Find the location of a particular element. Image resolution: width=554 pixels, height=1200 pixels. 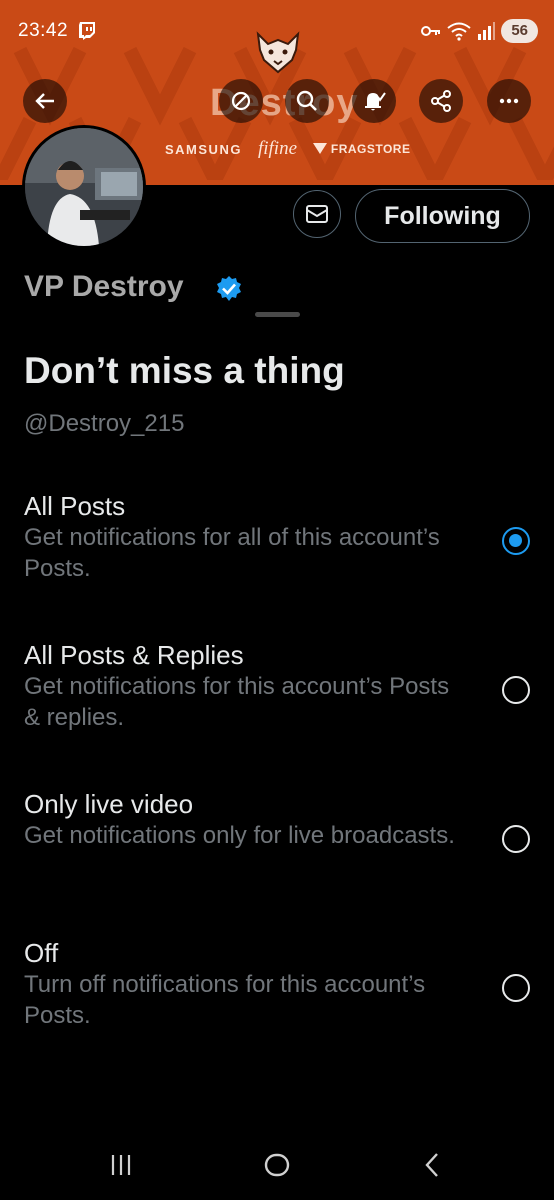

option-title: All Posts & Replies is located at coordinates (134, 655).